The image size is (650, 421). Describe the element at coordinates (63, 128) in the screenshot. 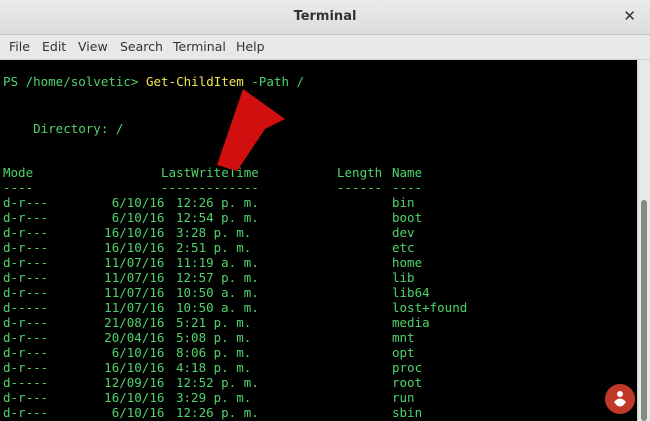

I see `directory-label: Directory: /` at that location.